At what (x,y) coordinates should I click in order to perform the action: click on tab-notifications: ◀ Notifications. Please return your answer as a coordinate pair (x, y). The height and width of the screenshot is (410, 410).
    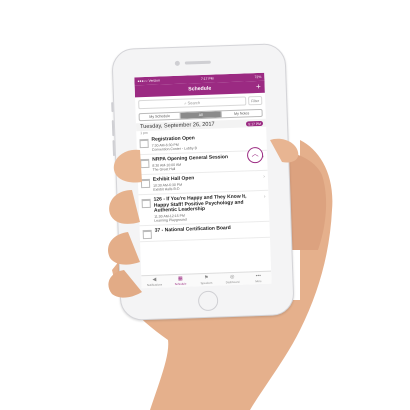
    Looking at the image, I should click on (154, 281).